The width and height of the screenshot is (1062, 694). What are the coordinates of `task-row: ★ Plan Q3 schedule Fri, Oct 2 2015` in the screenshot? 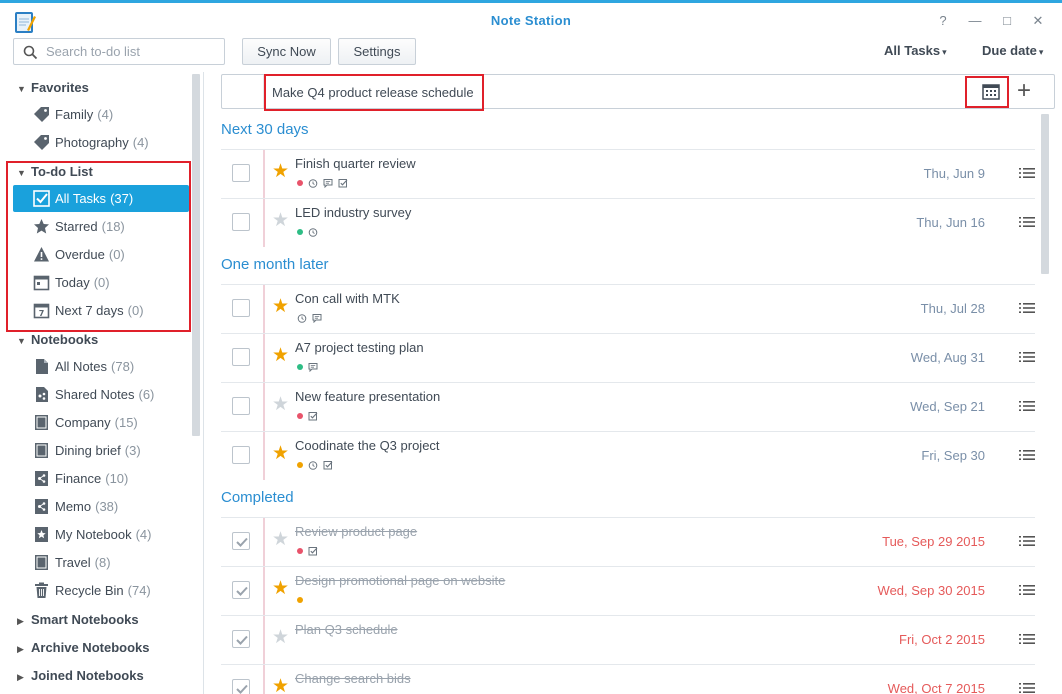 It's located at (628, 639).